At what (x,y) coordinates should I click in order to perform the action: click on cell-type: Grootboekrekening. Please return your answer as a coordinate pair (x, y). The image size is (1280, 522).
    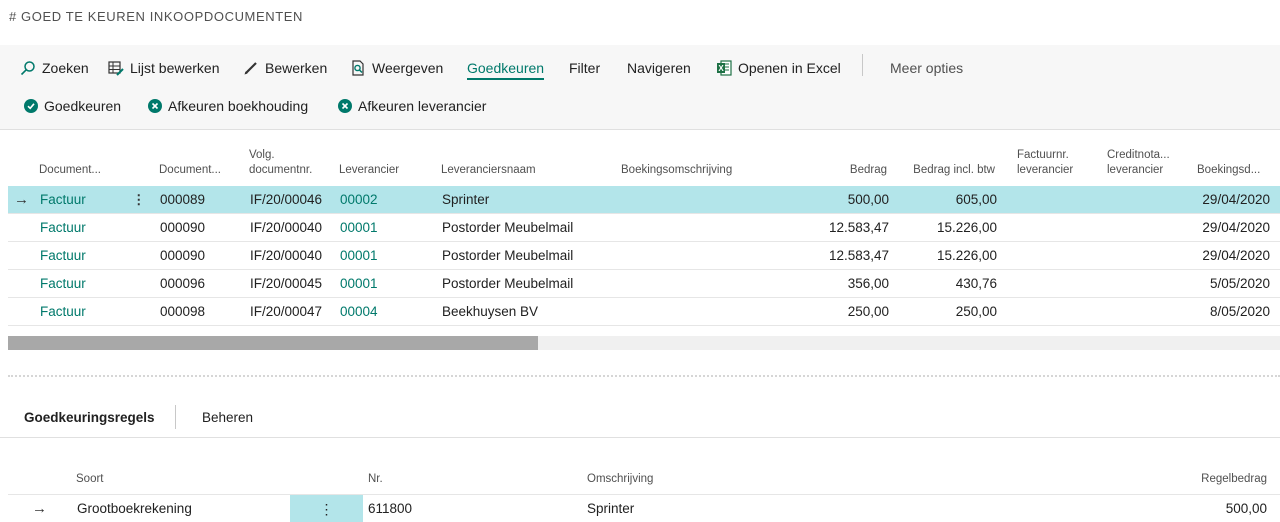
    Looking at the image, I should click on (134, 508).